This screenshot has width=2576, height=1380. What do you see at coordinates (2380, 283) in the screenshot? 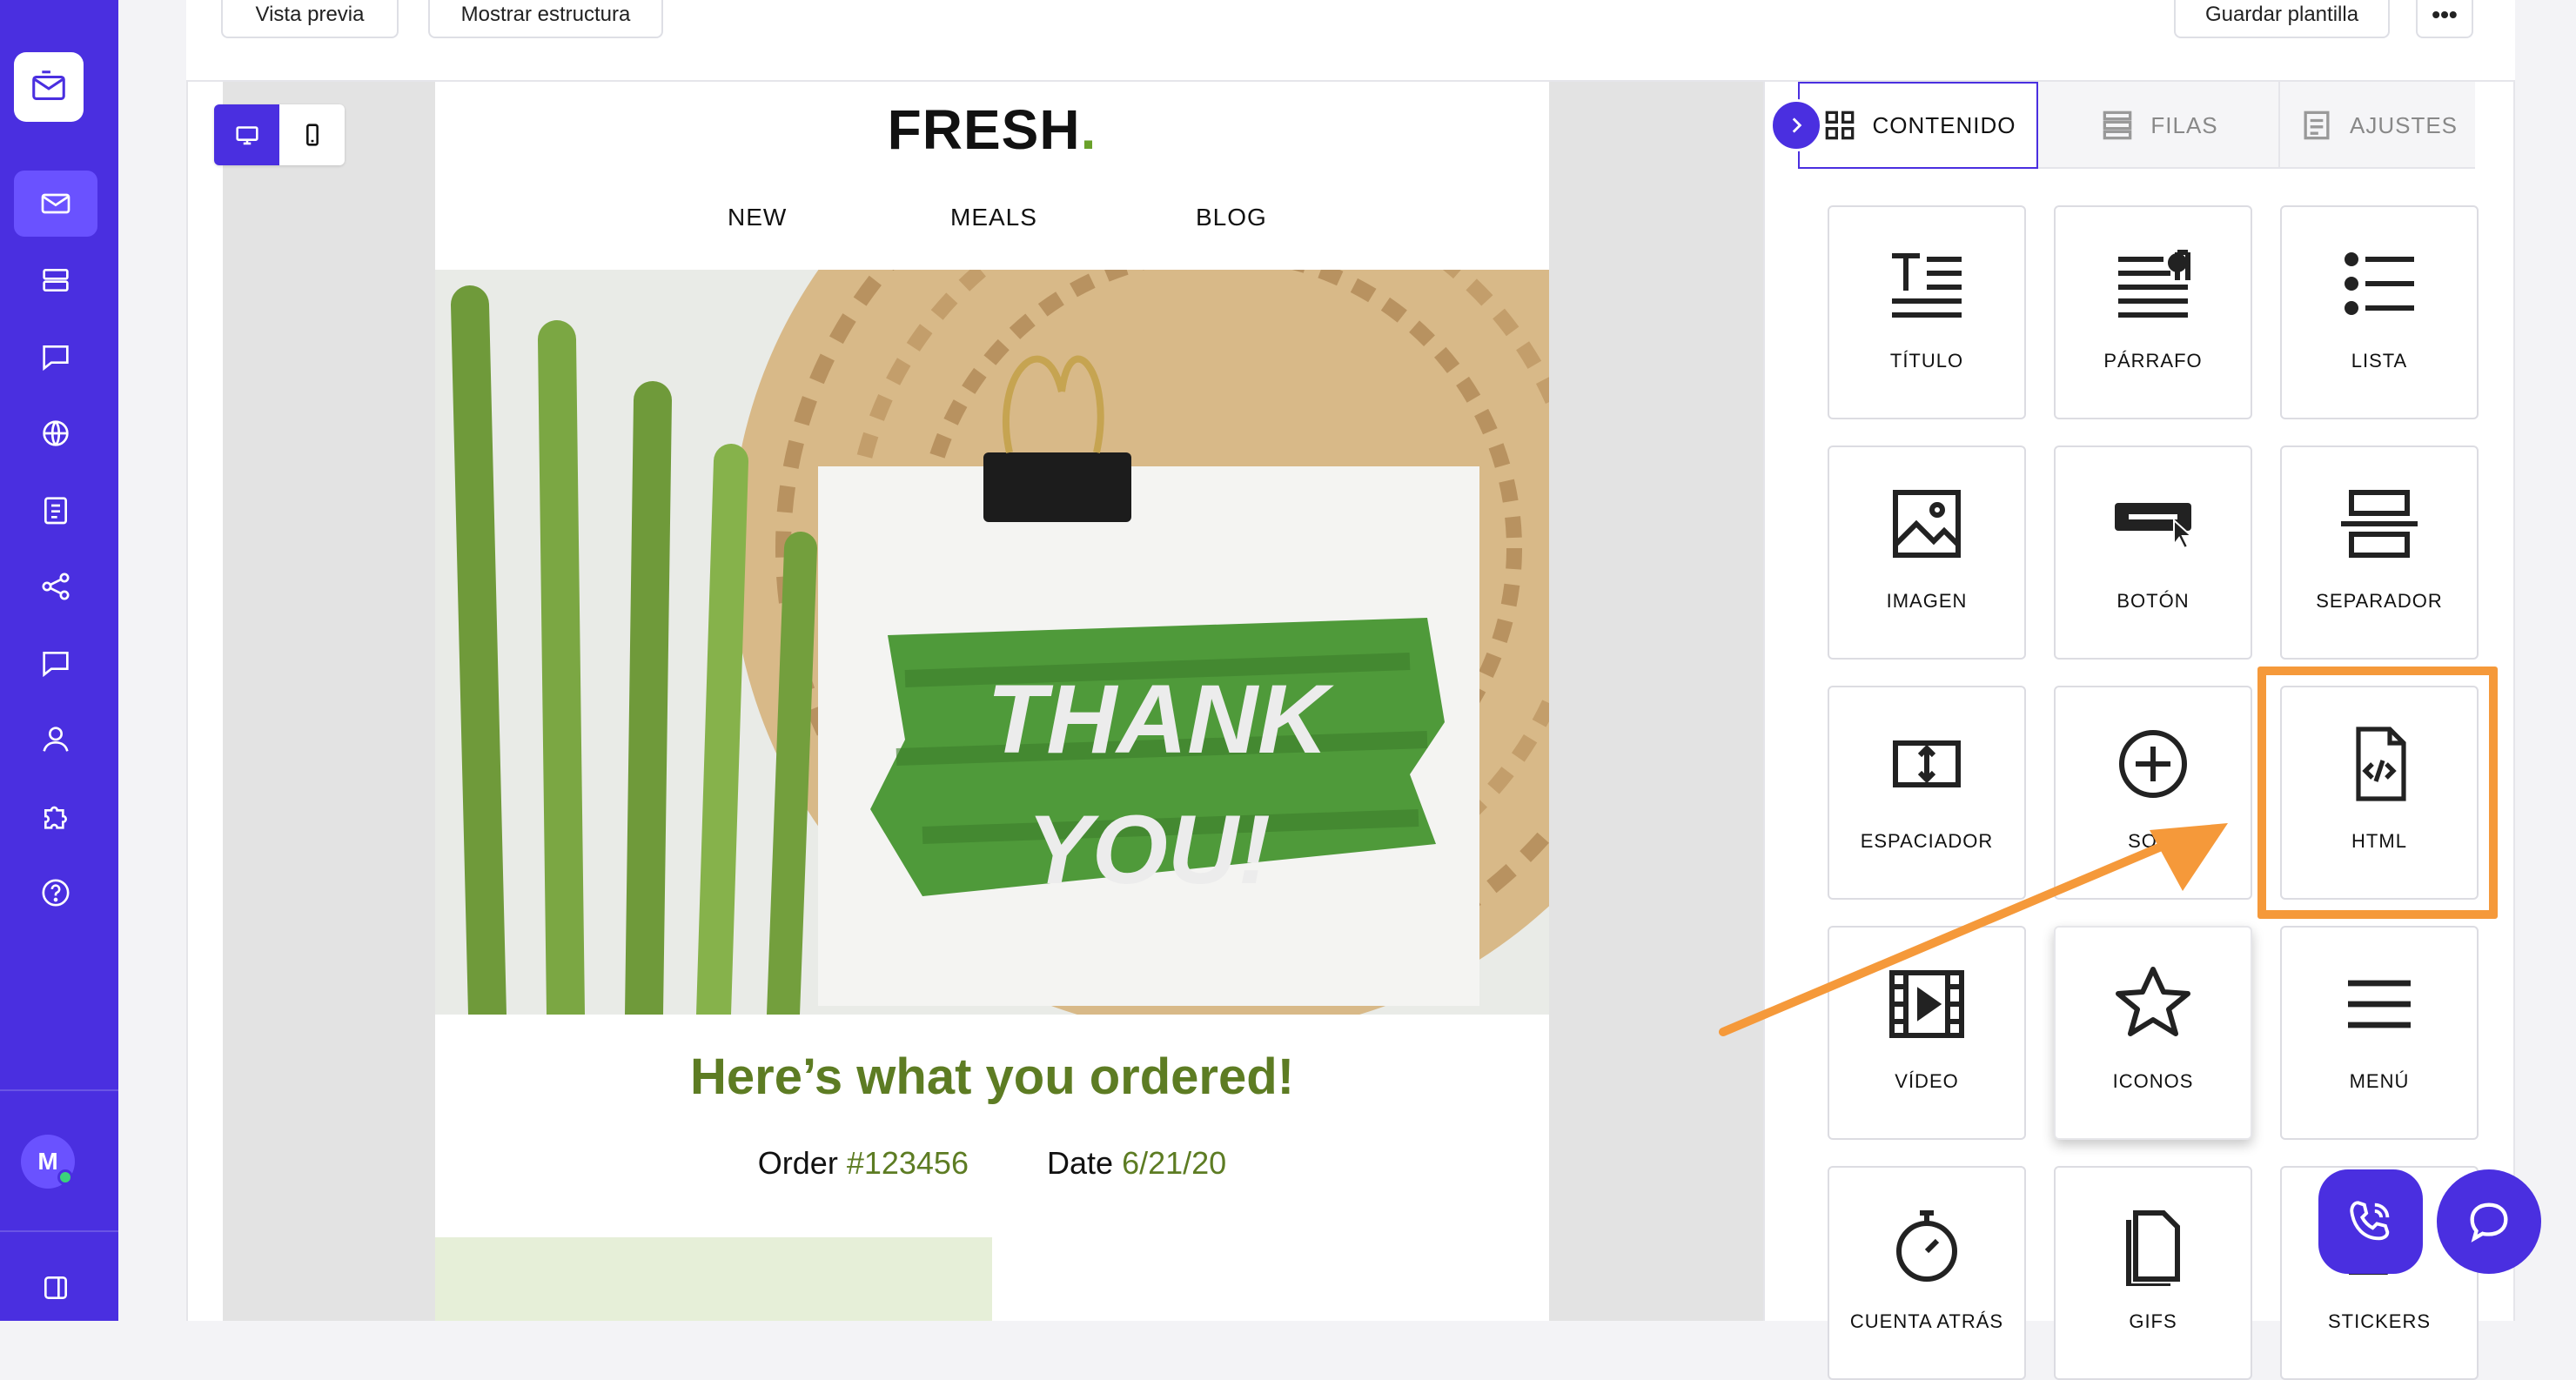
I see `list-icon` at bounding box center [2380, 283].